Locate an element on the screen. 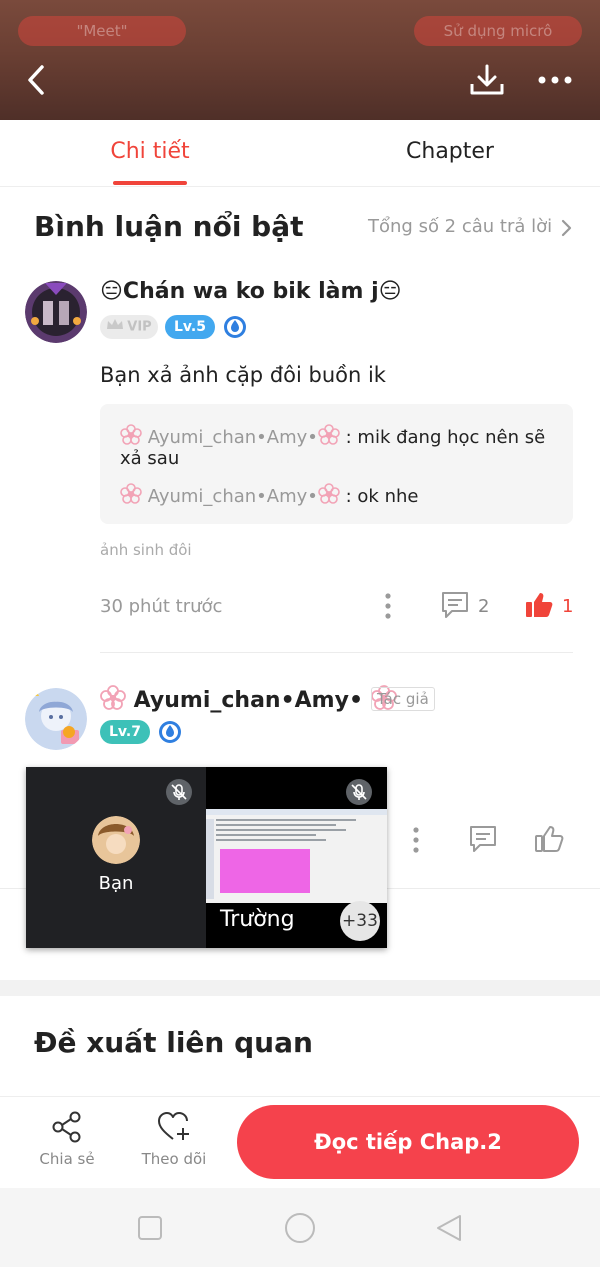  circle-icon is located at coordinates (300, 1228).